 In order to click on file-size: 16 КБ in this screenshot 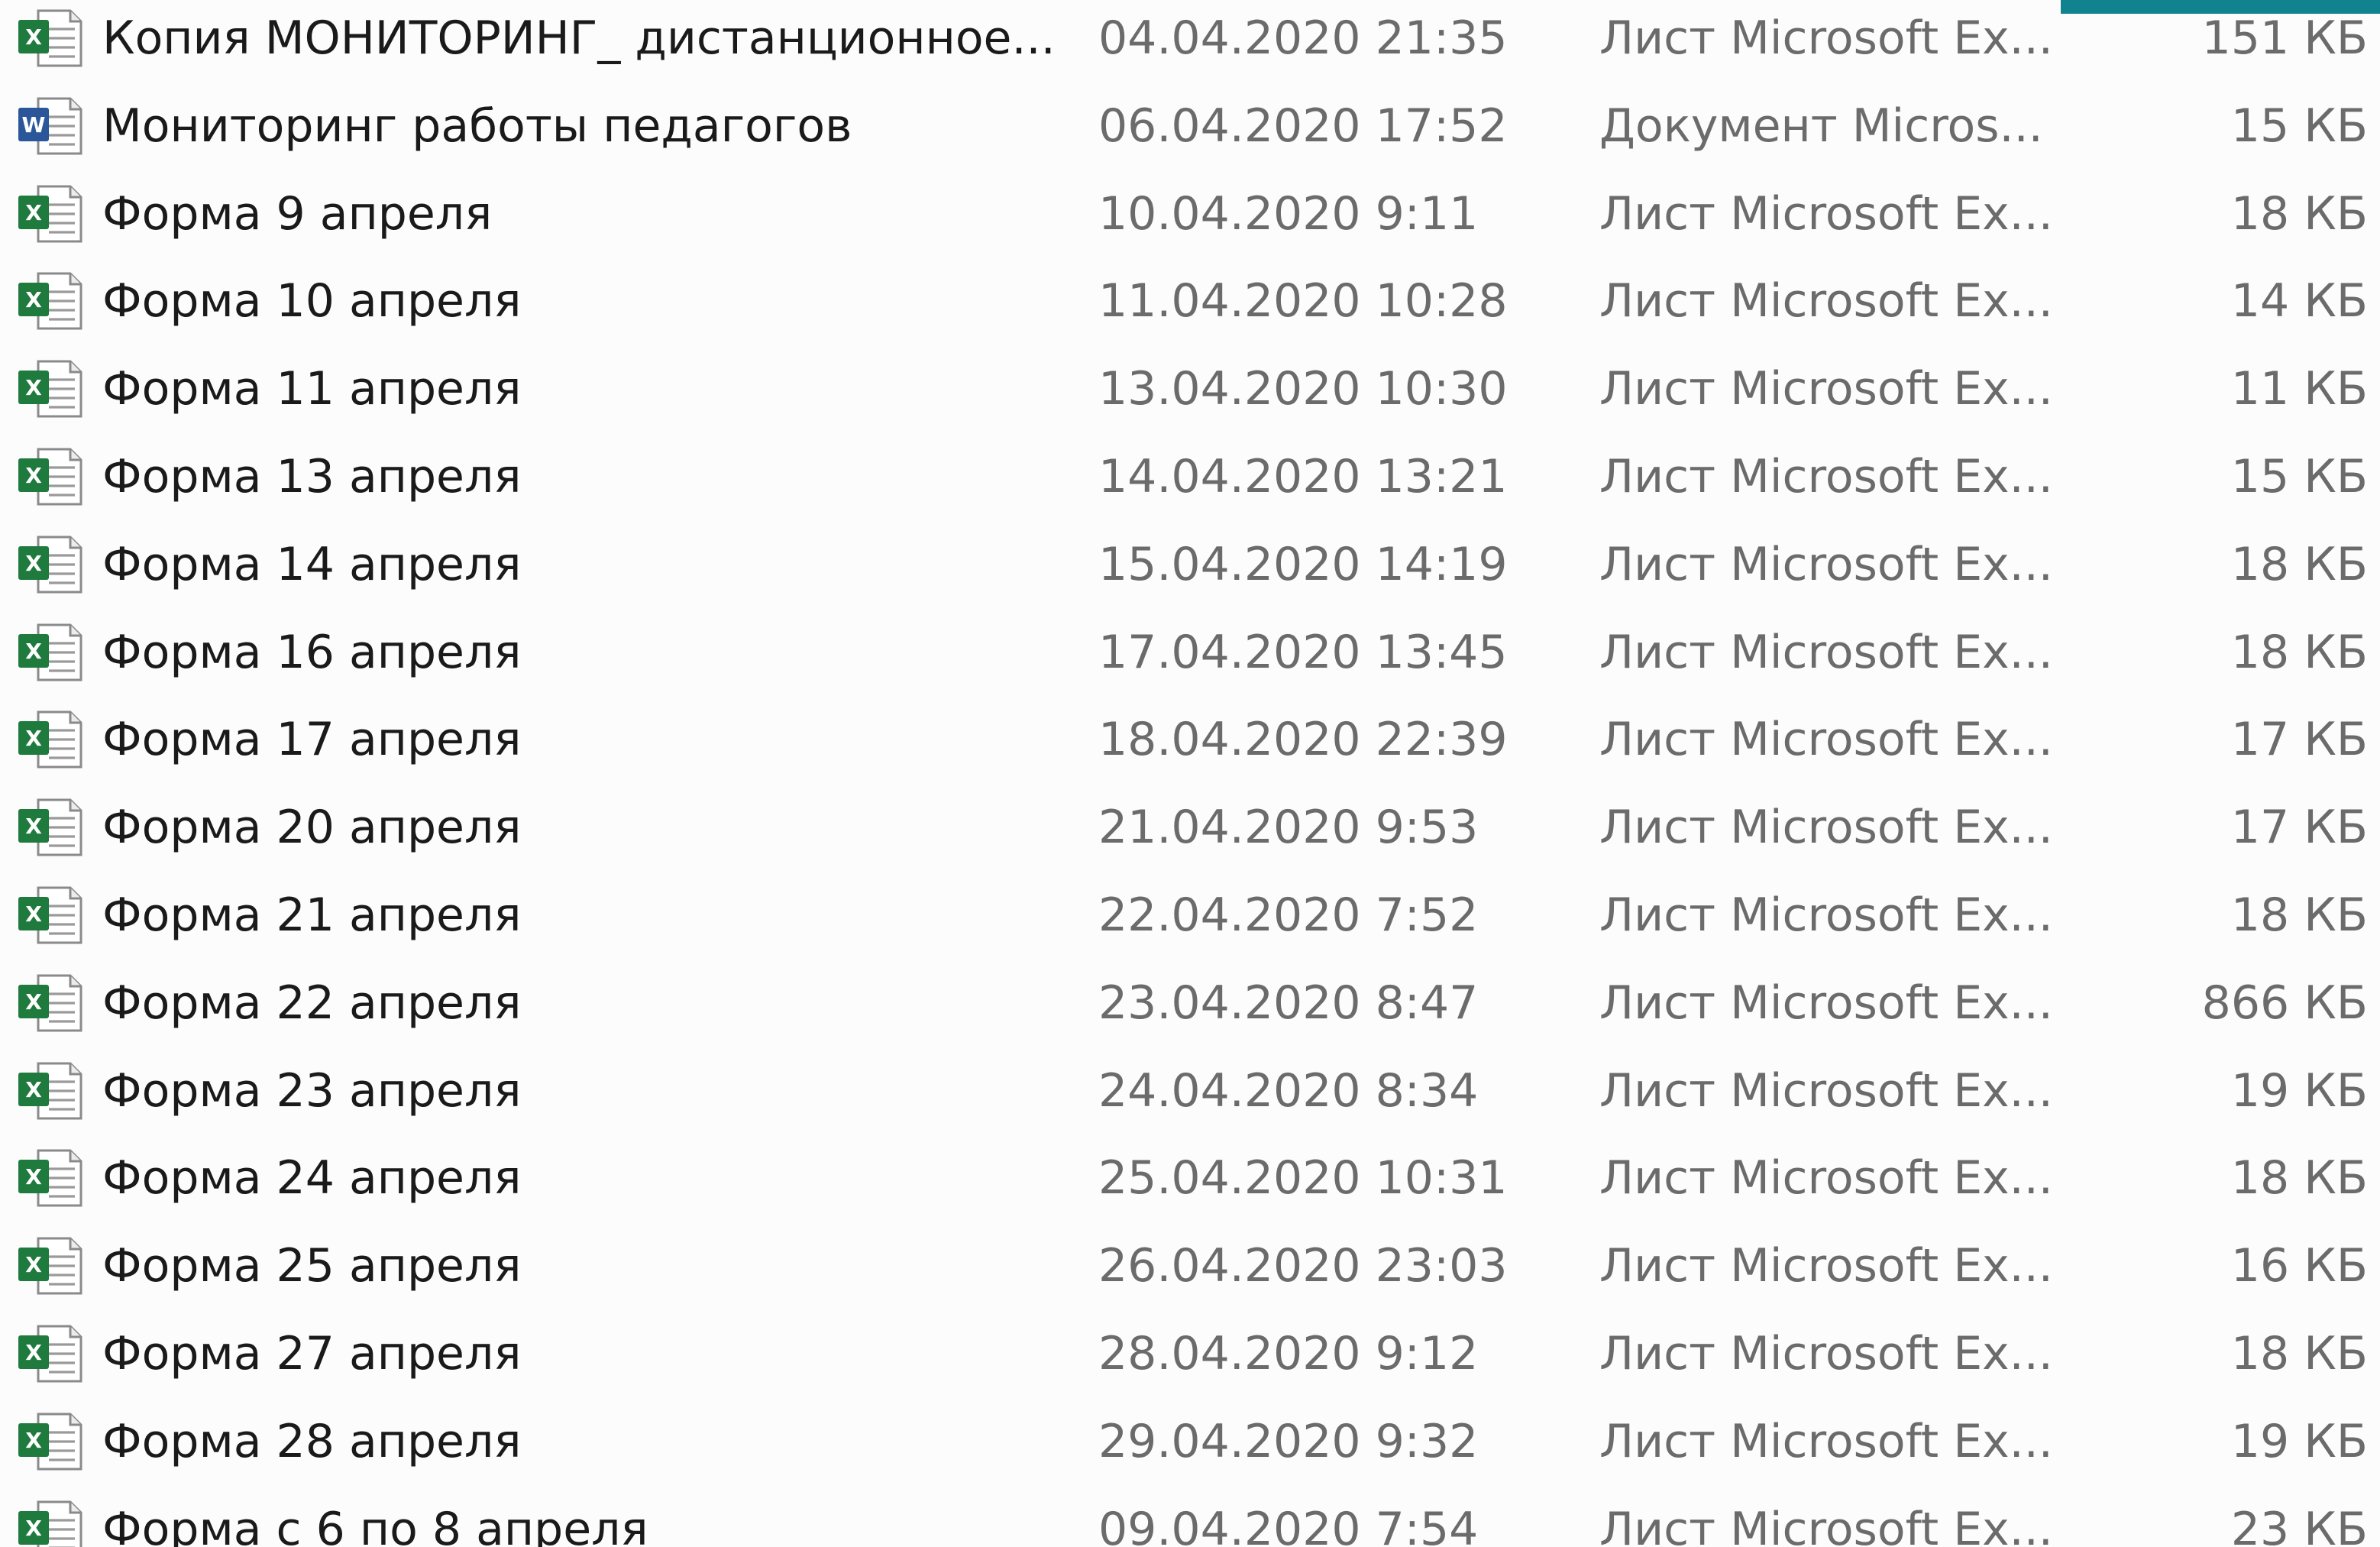, I will do `click(2299, 1266)`.